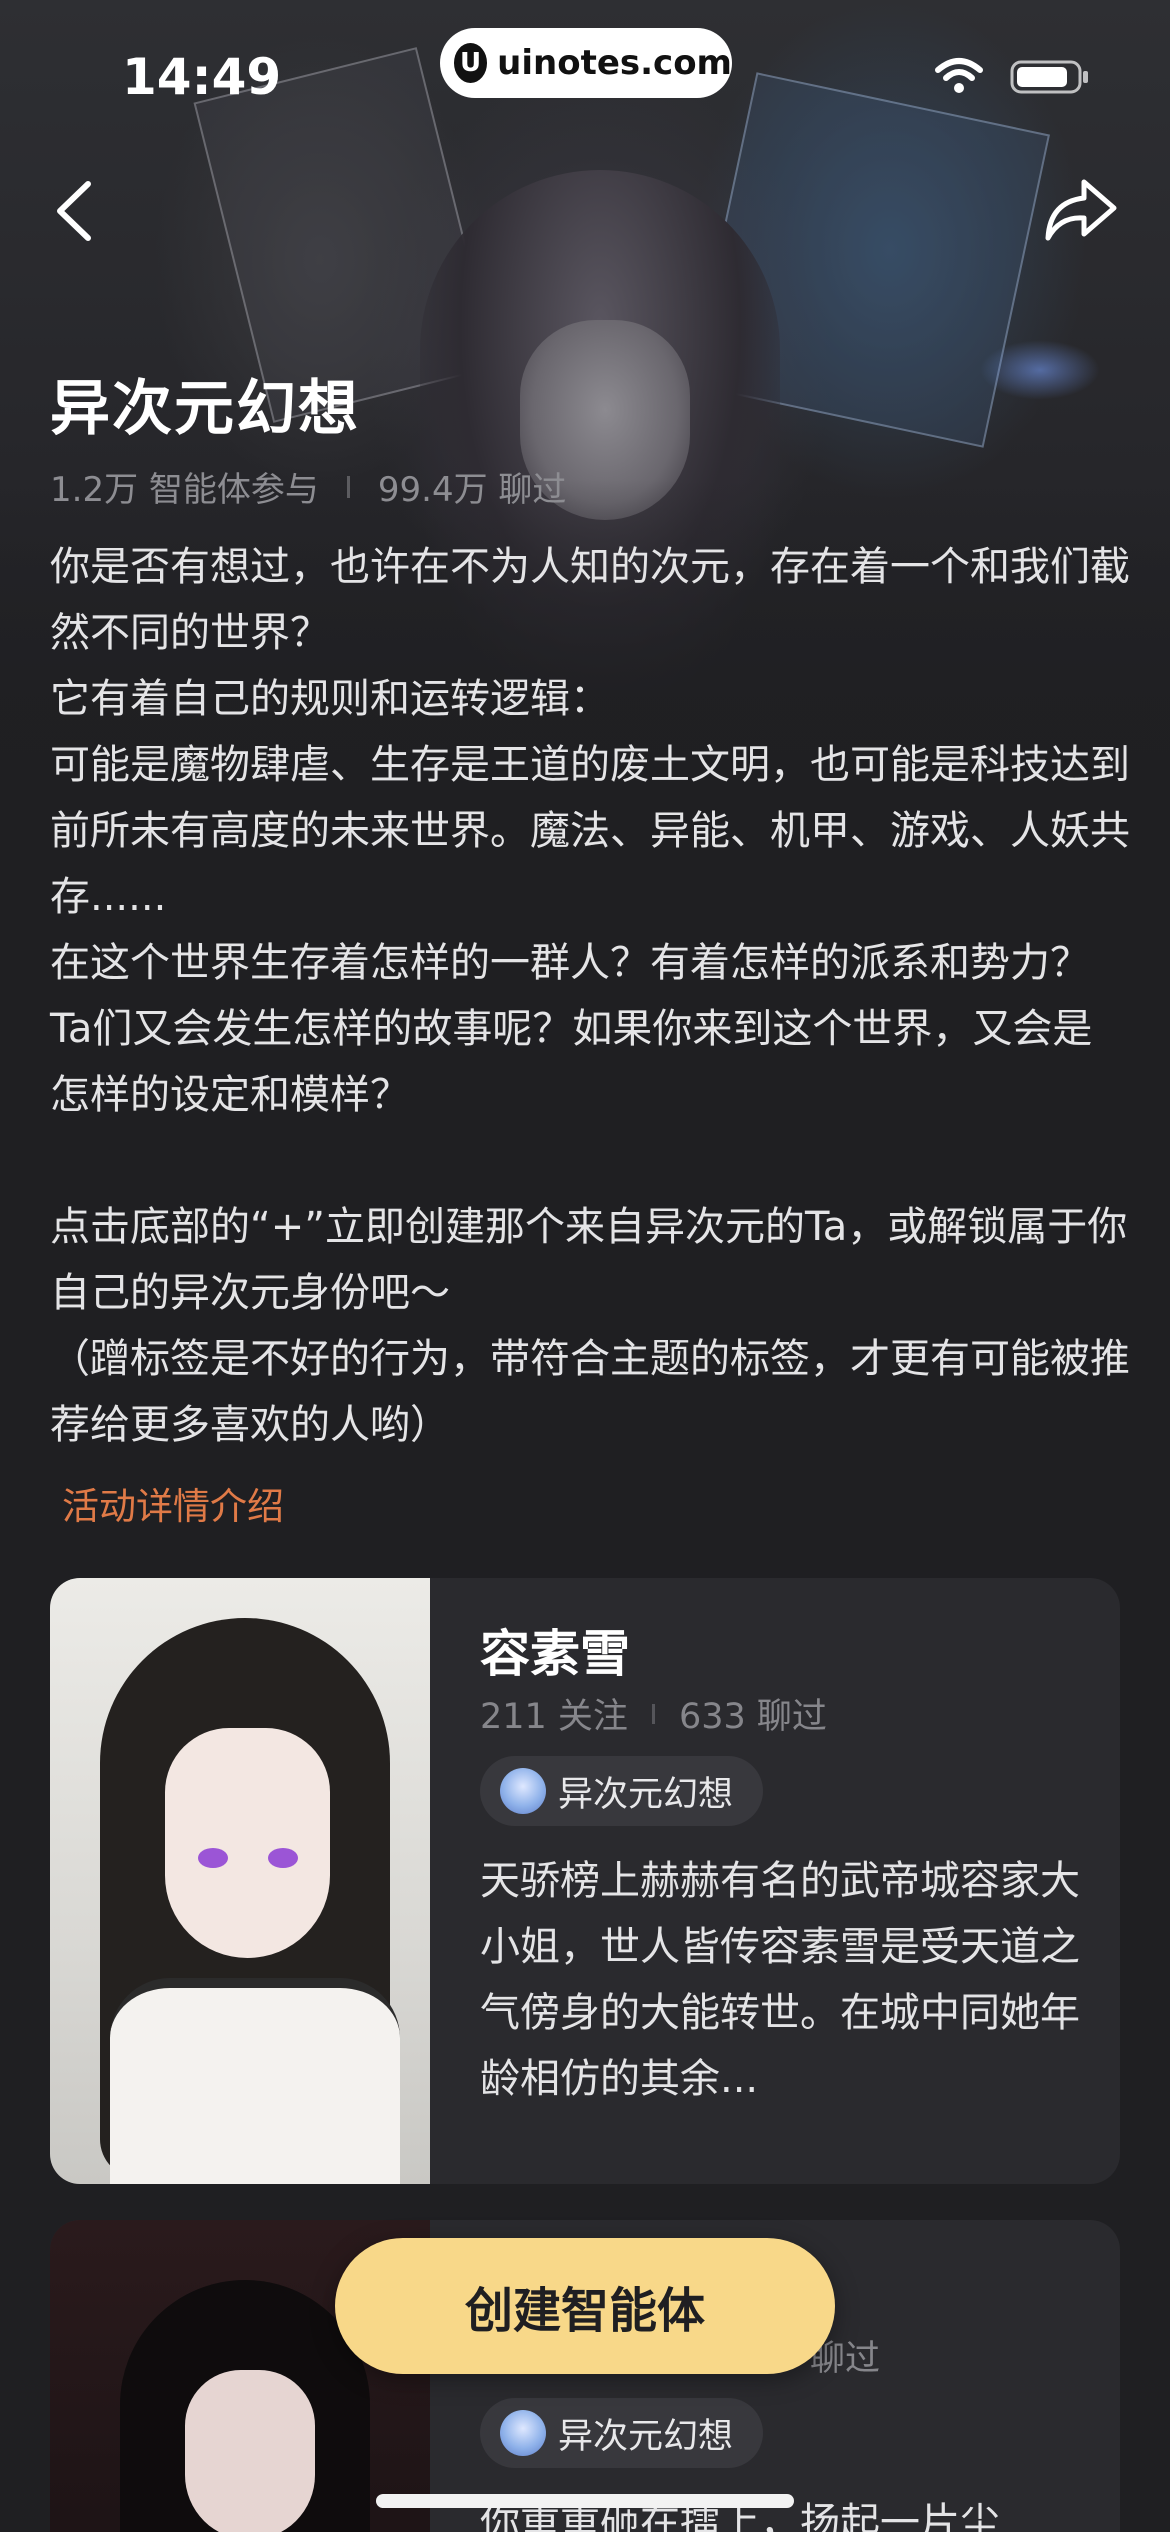  I want to click on status-time: 14:49, so click(202, 77).